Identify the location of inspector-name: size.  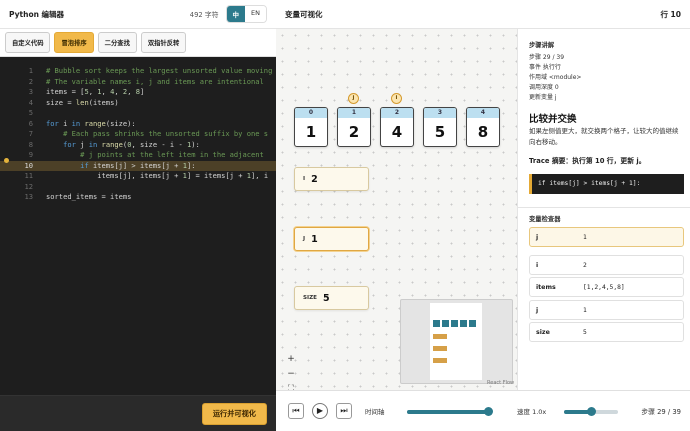
(543, 332).